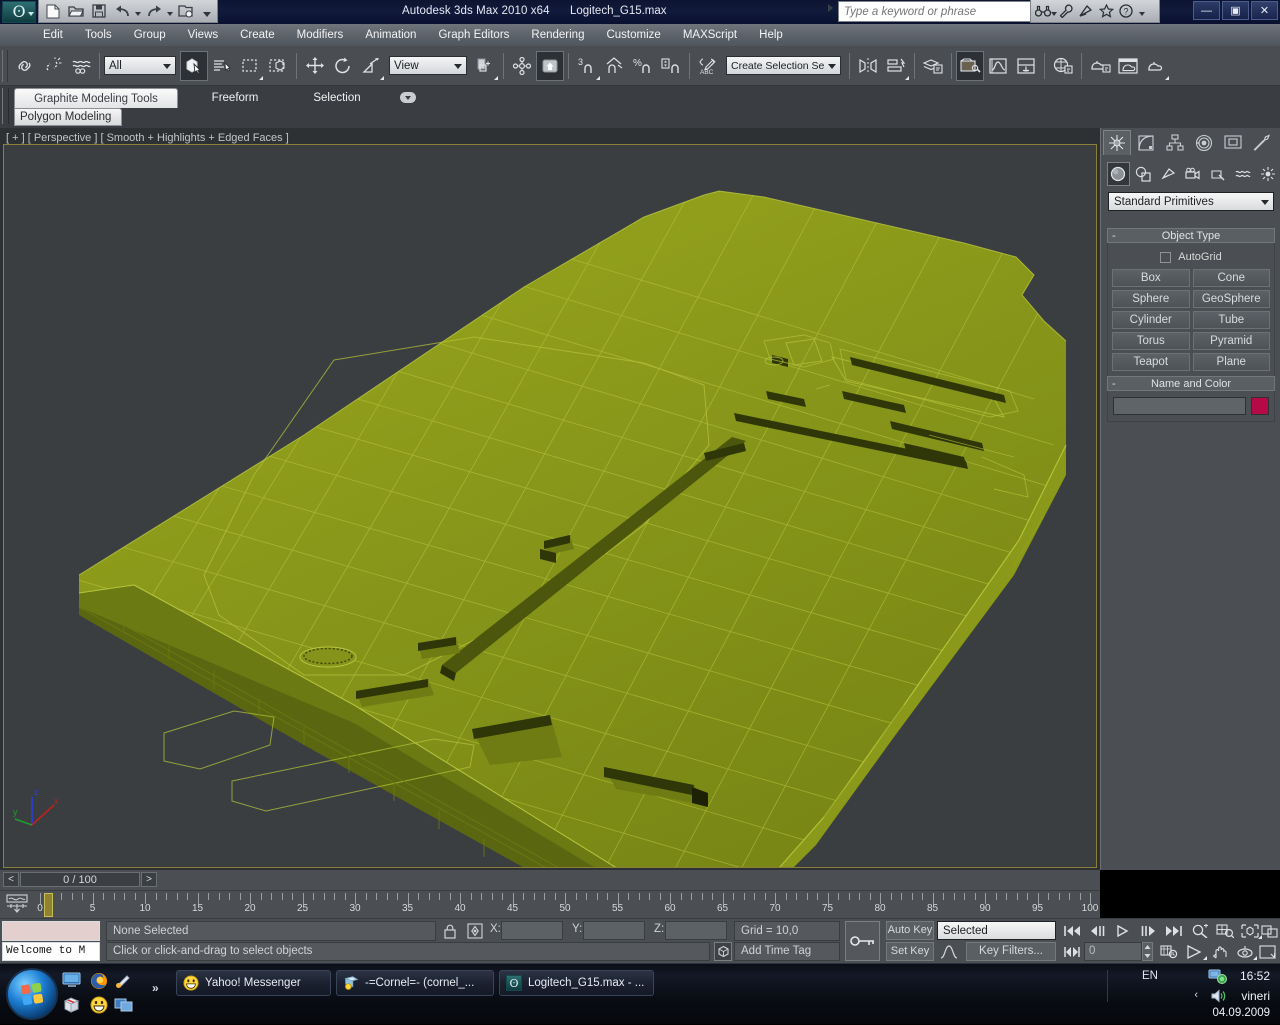 The width and height of the screenshot is (1280, 1025). I want to click on new-file-icon, so click(53, 11).